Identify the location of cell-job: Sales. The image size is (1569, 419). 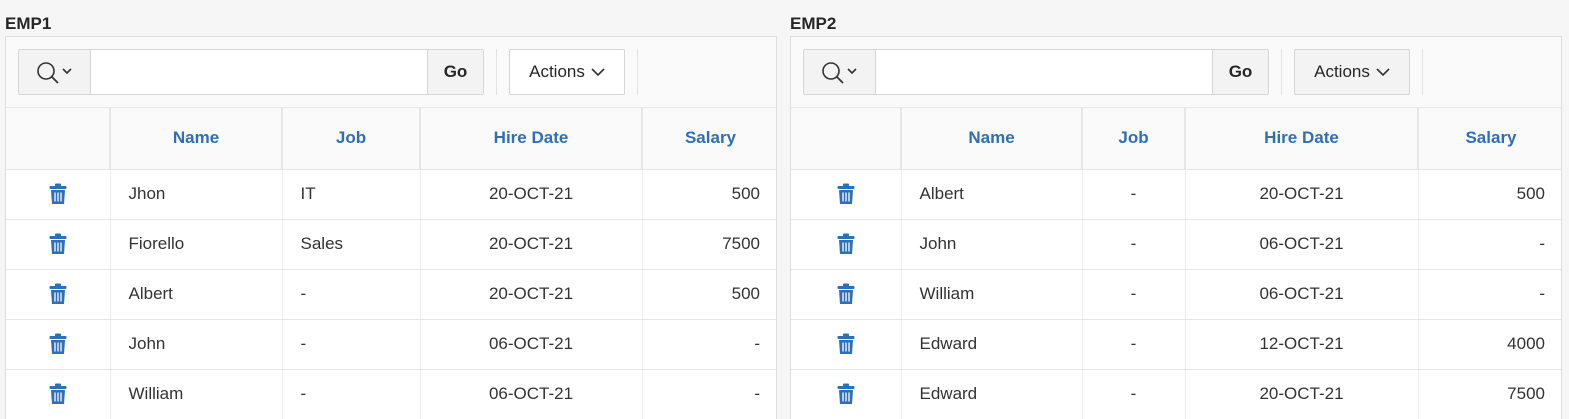
(351, 244).